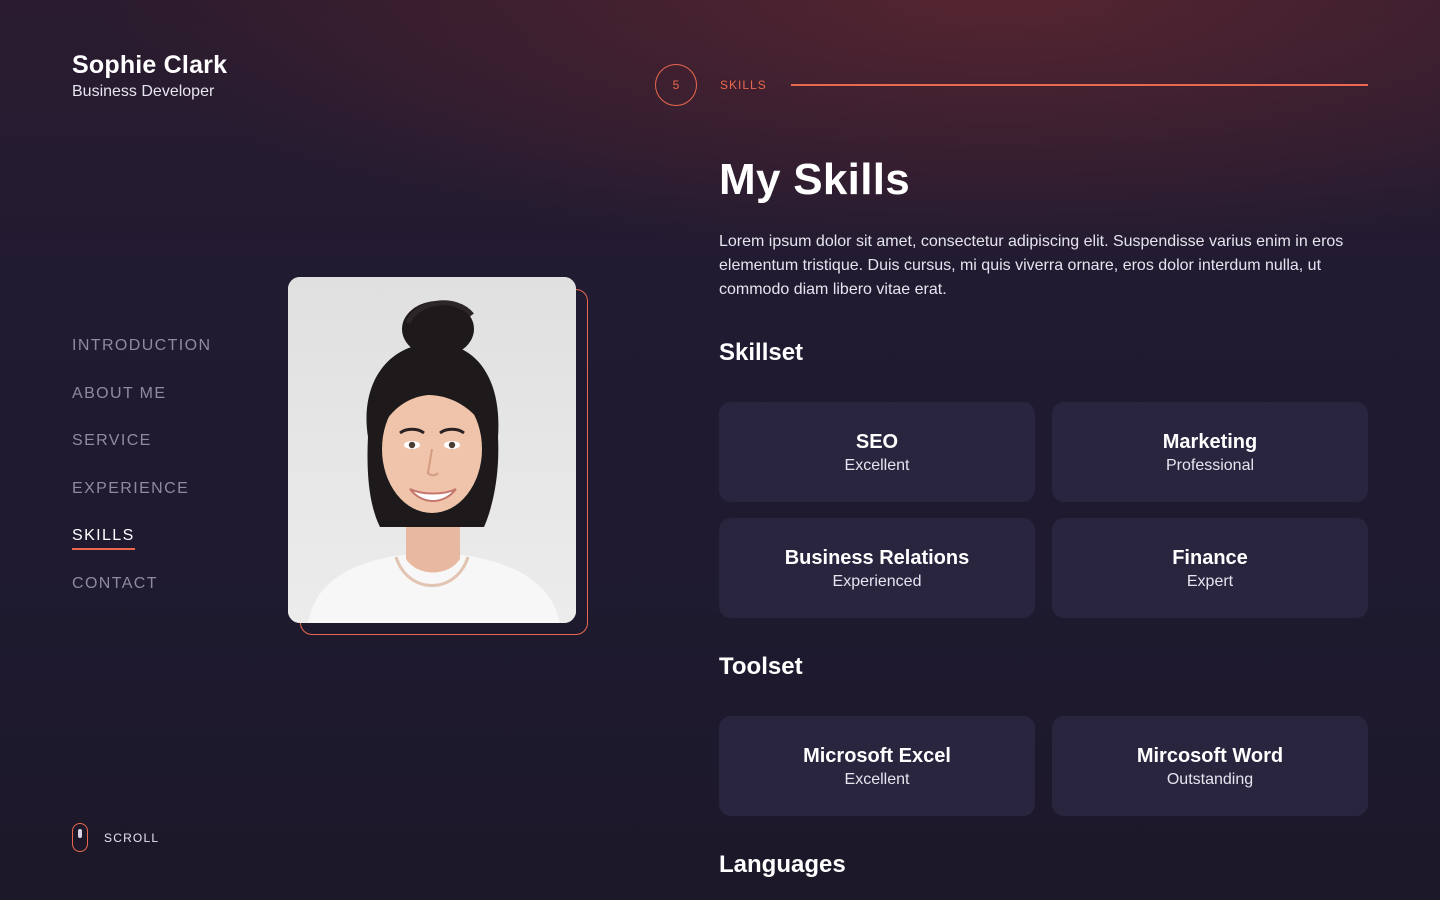  What do you see at coordinates (1210, 779) in the screenshot?
I see `tool-level: Outstanding` at bounding box center [1210, 779].